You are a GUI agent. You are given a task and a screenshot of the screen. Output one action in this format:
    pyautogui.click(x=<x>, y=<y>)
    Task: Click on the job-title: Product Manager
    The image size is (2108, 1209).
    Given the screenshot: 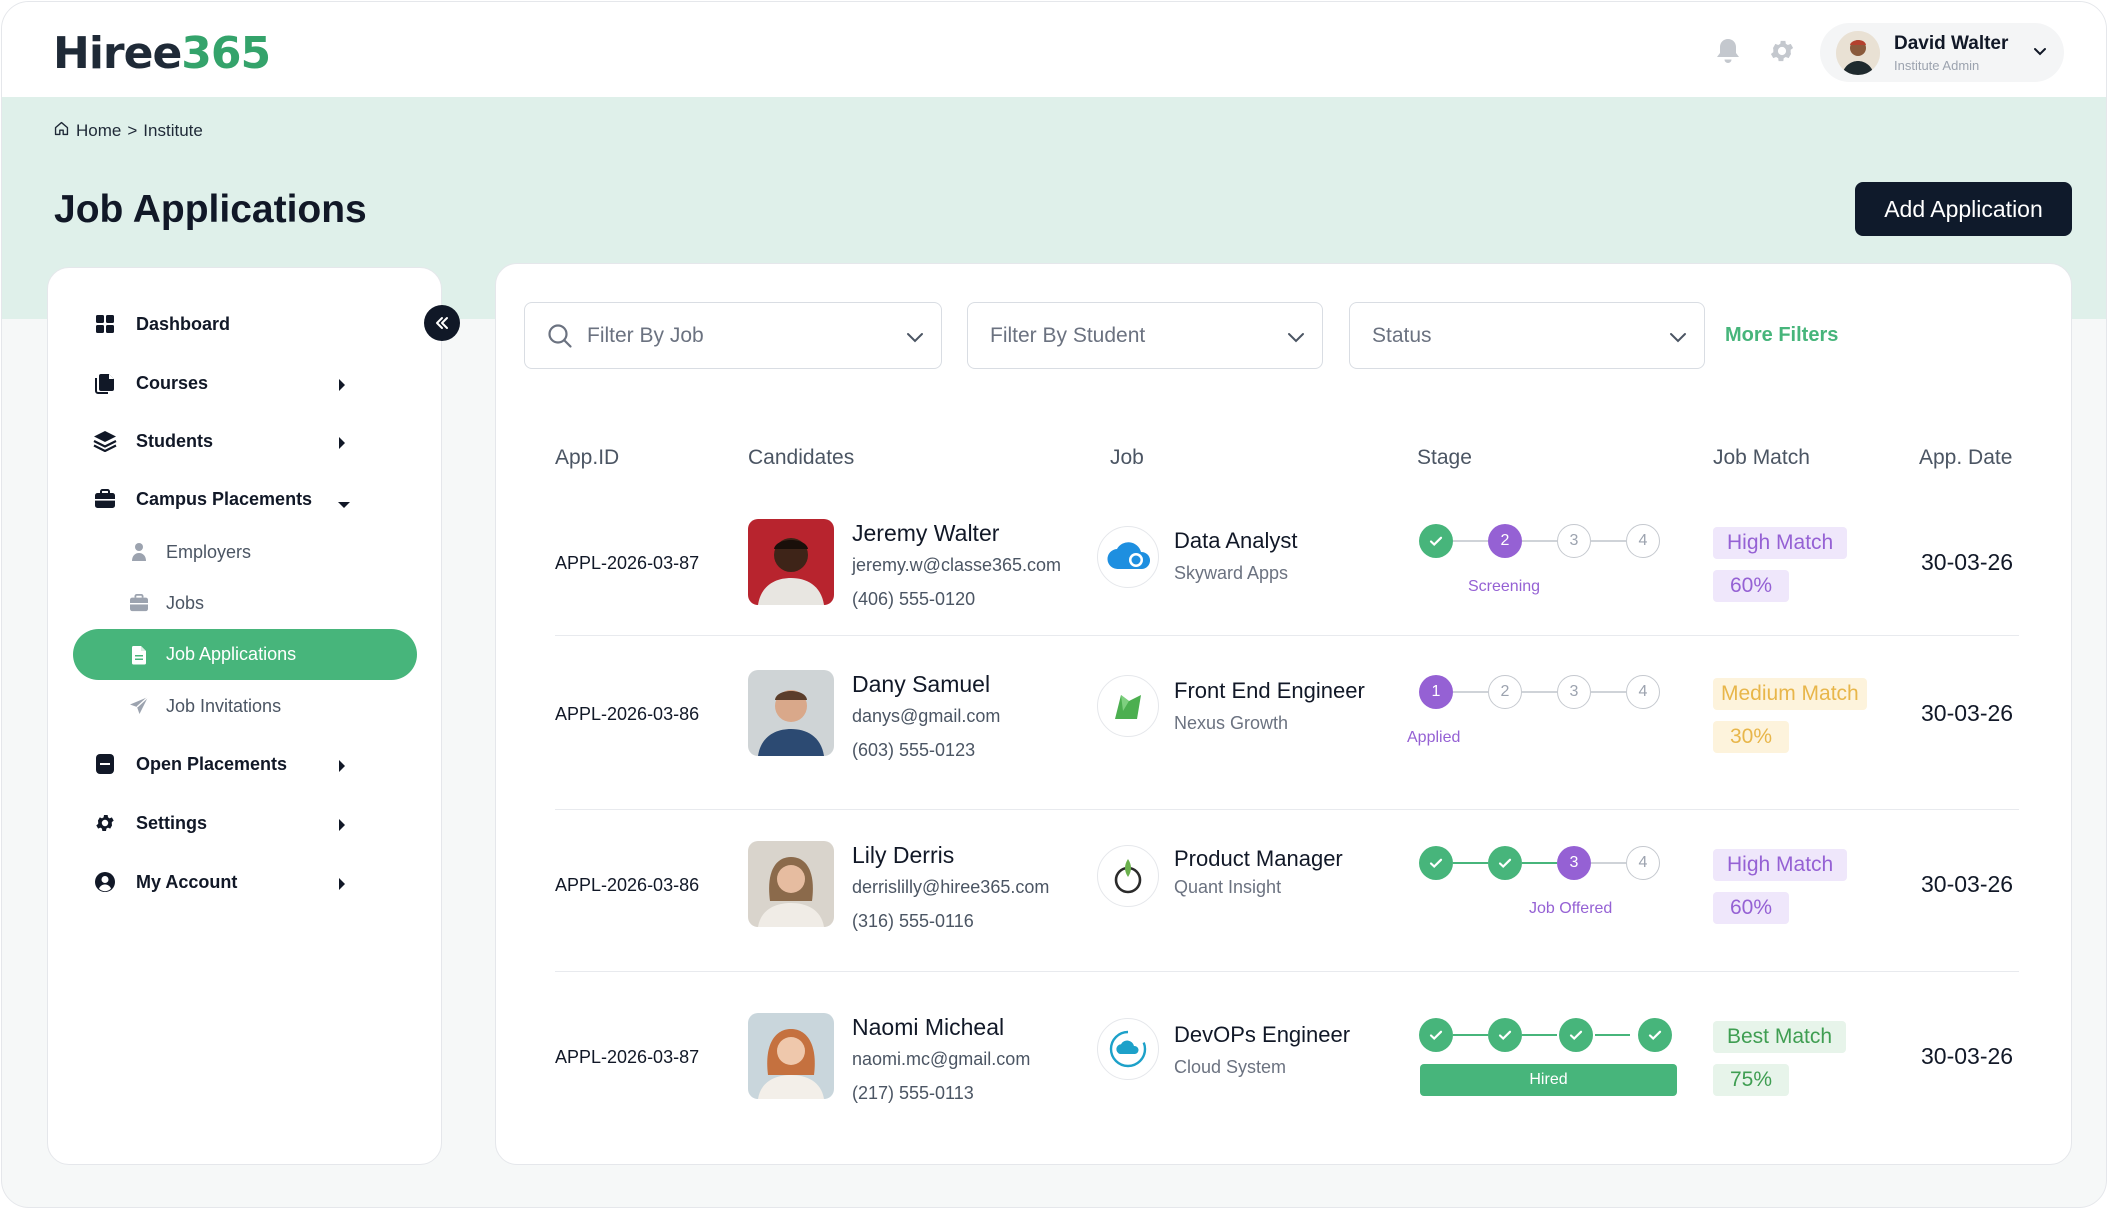 What is the action you would take?
    pyautogui.click(x=1258, y=859)
    